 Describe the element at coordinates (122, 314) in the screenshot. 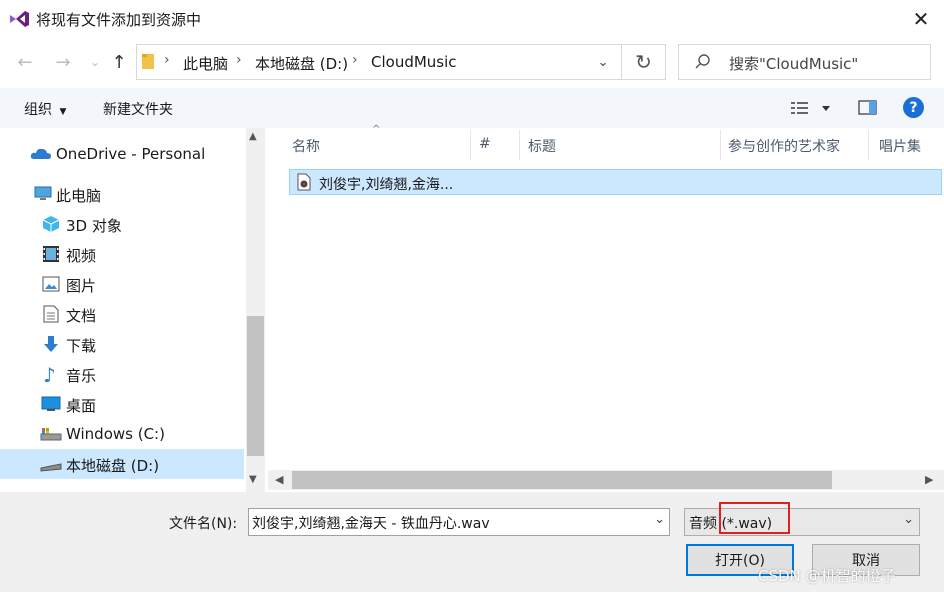

I see `sidebar-item-documents: 文档` at that location.